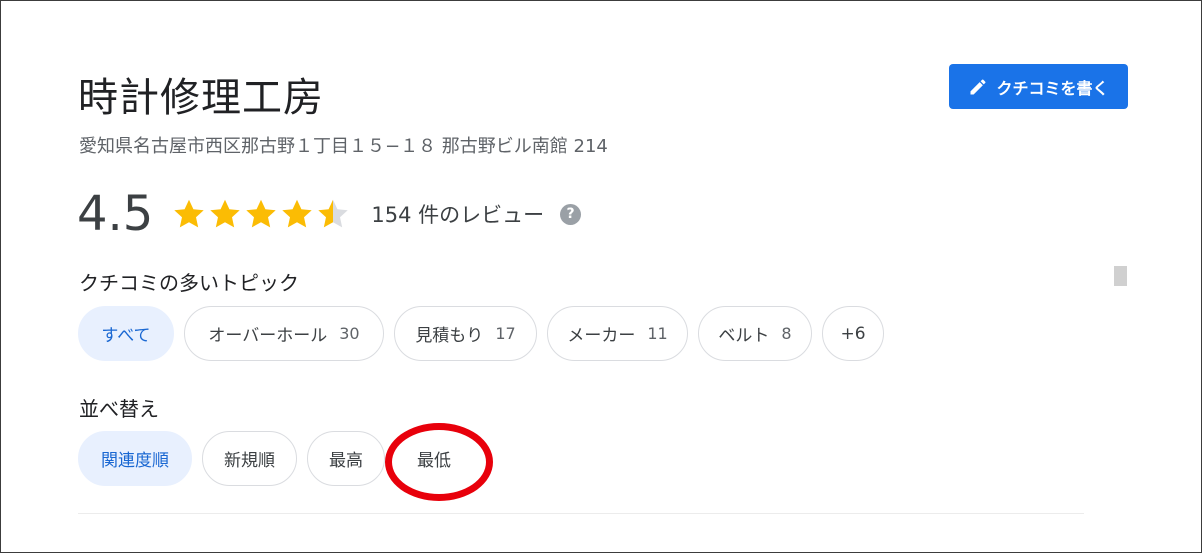 Image resolution: width=1202 pixels, height=553 pixels. What do you see at coordinates (786, 333) in the screenshot?
I see `chip-count: 8` at bounding box center [786, 333].